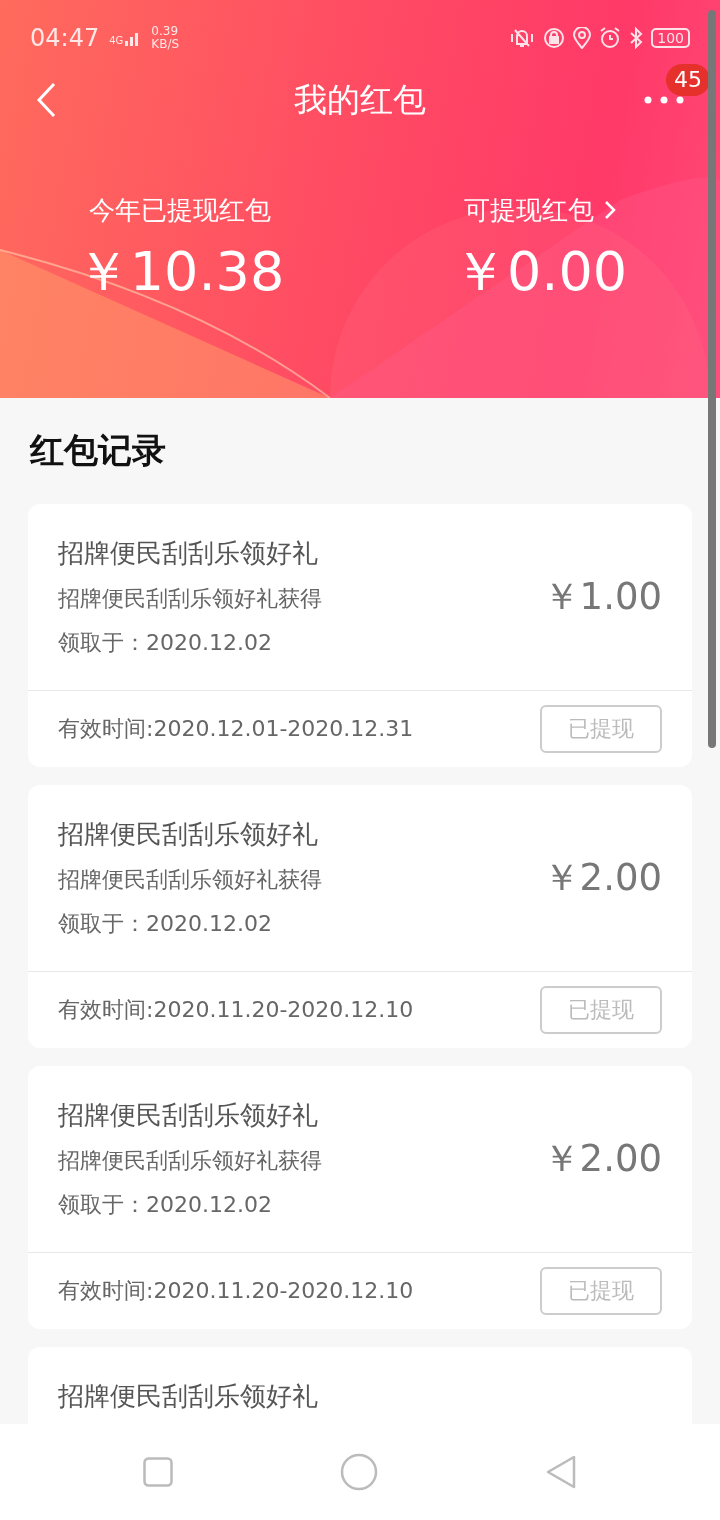 This screenshot has width=720, height=1520. What do you see at coordinates (46, 100) in the screenshot?
I see `back-icon` at bounding box center [46, 100].